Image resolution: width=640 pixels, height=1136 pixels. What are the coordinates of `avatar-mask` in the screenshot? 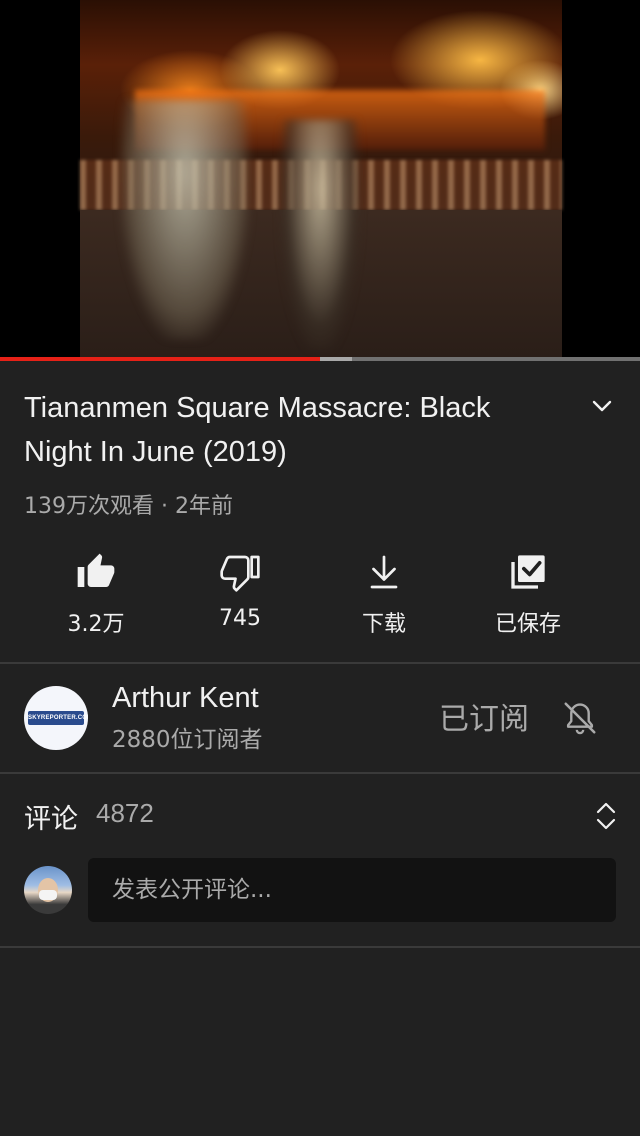 It's located at (48, 895).